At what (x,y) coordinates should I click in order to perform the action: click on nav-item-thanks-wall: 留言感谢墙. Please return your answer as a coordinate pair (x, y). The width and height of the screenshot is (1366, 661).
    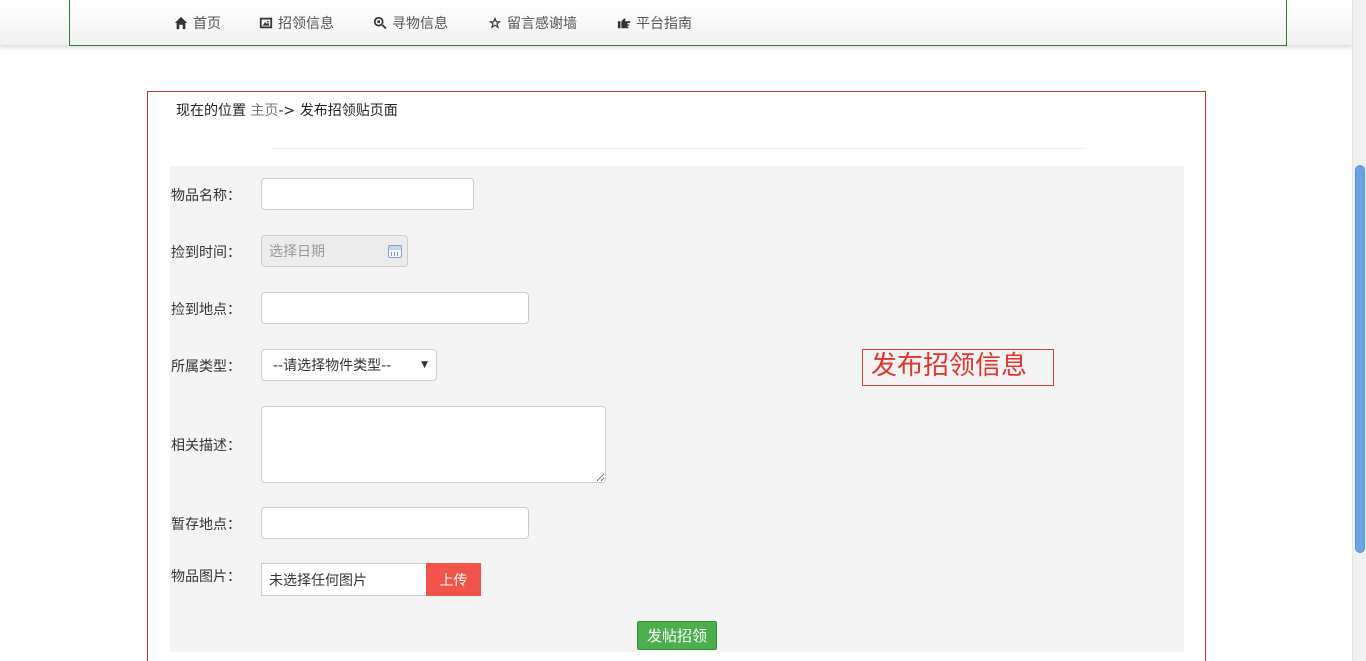
    Looking at the image, I should click on (532, 23).